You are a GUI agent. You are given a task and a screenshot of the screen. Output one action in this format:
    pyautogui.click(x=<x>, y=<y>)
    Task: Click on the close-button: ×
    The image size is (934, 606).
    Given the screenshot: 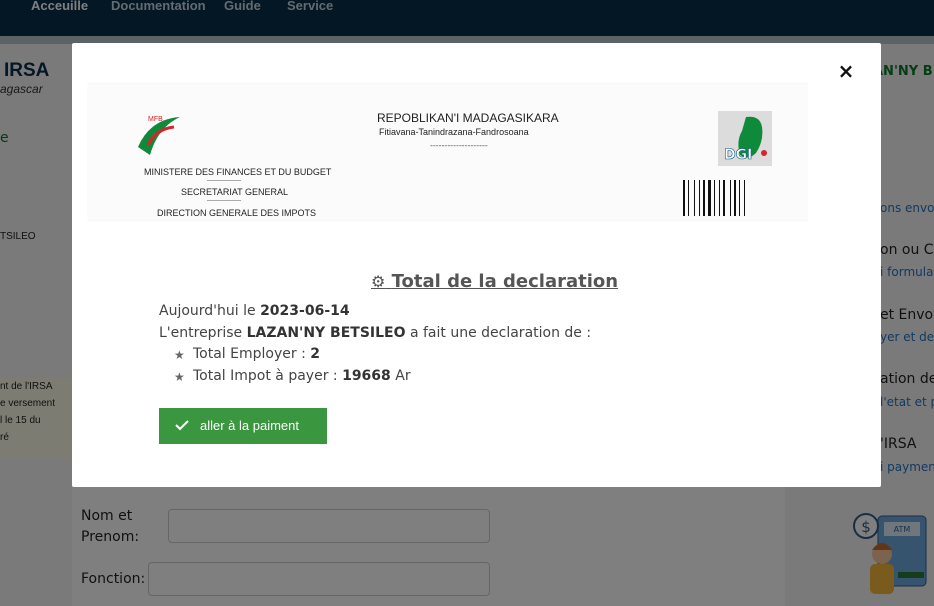 What is the action you would take?
    pyautogui.click(x=846, y=71)
    